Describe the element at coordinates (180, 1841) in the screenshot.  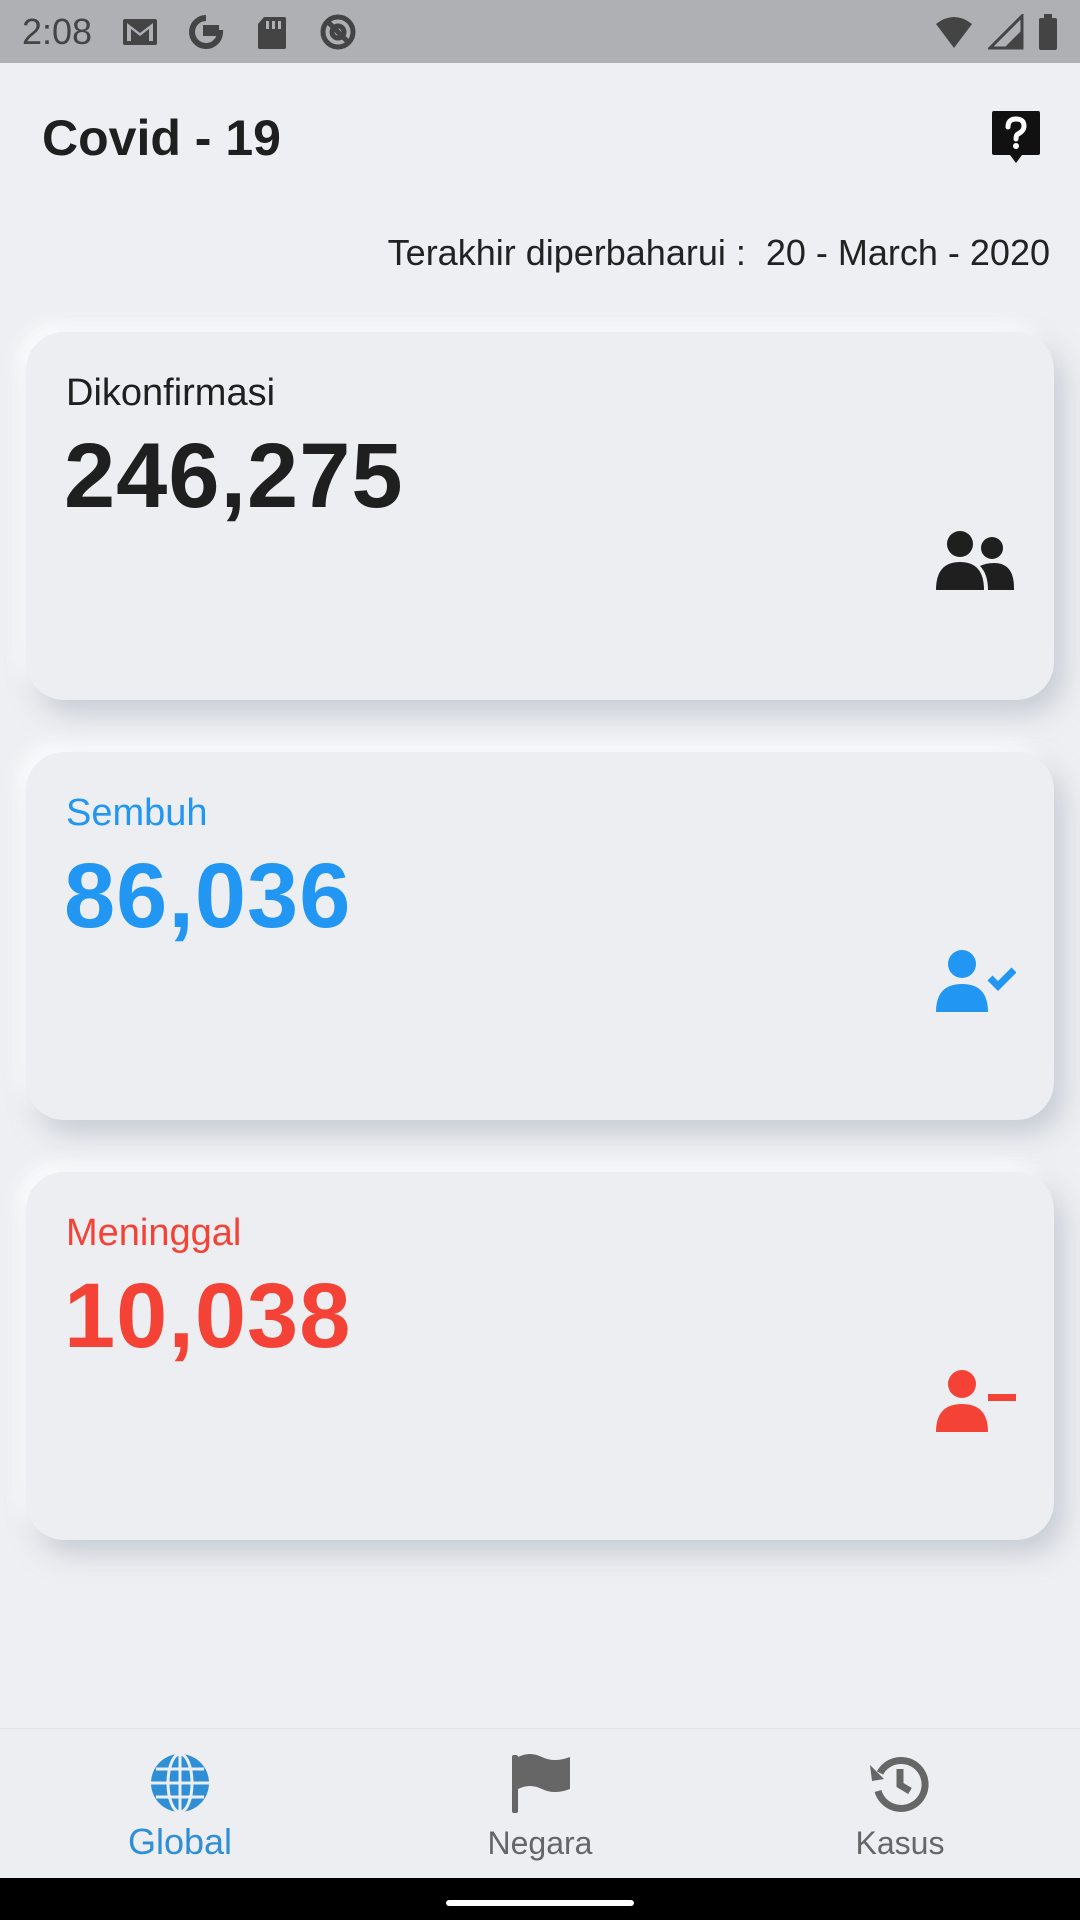
I see `nav-global-label: Global` at that location.